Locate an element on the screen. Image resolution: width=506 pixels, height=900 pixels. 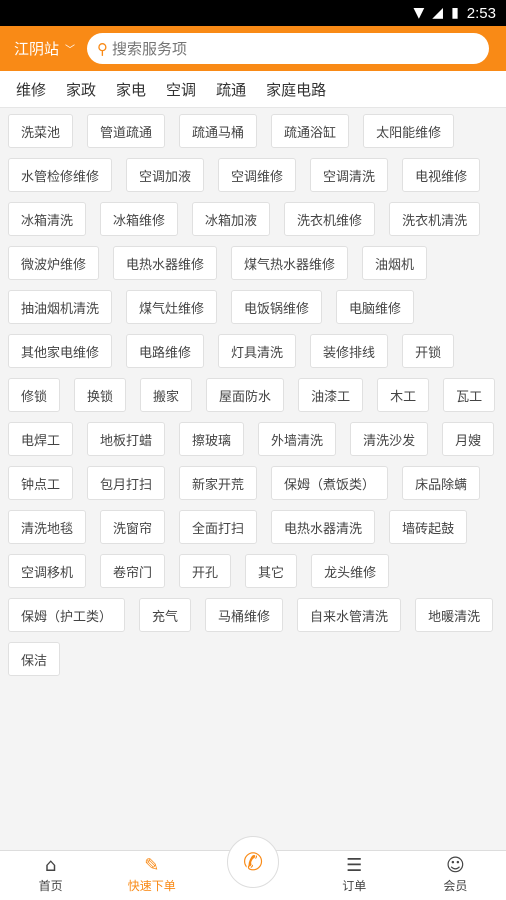
service-tag: 包月打扫 is located at coordinates (126, 483).